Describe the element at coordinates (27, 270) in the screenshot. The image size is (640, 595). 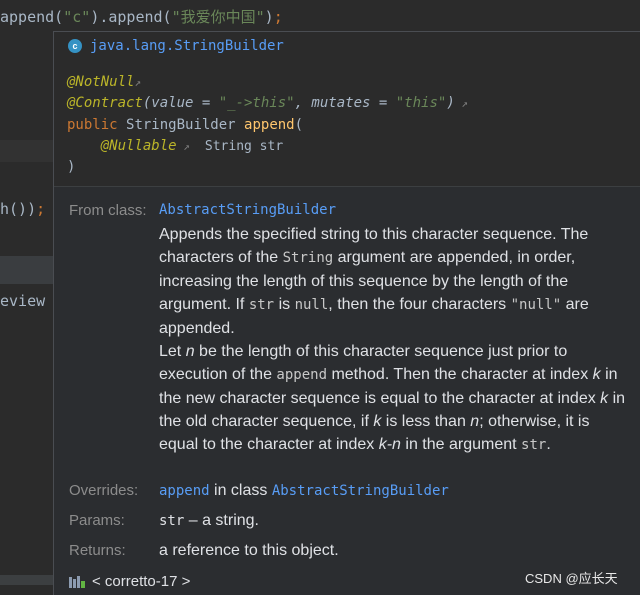
I see `editor-current-line` at that location.